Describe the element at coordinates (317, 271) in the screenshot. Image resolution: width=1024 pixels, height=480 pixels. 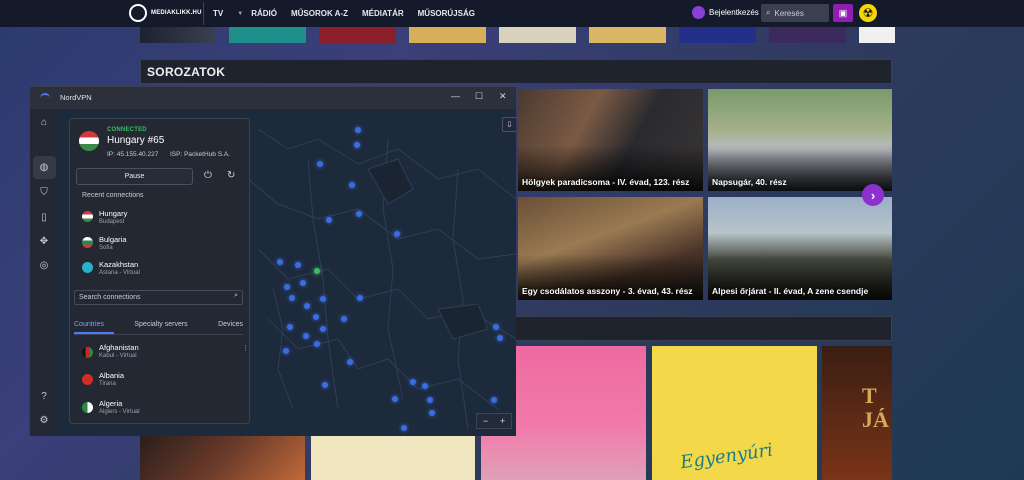
I see `server-dot-connected` at that location.